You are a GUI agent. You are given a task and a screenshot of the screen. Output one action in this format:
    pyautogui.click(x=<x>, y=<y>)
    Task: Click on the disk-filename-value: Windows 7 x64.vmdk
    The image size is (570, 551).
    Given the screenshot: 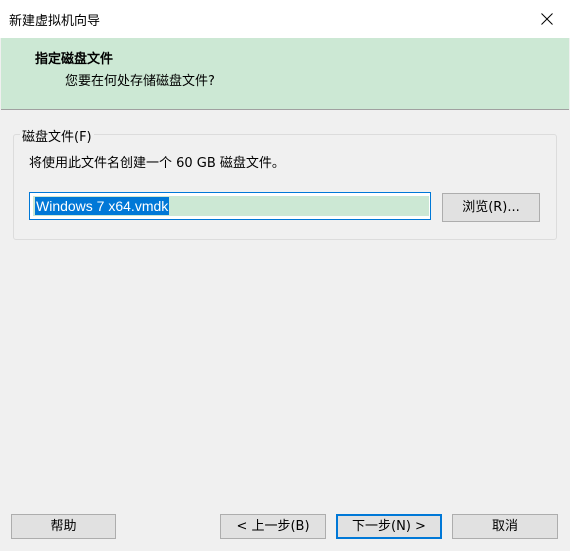 What is the action you would take?
    pyautogui.click(x=102, y=206)
    